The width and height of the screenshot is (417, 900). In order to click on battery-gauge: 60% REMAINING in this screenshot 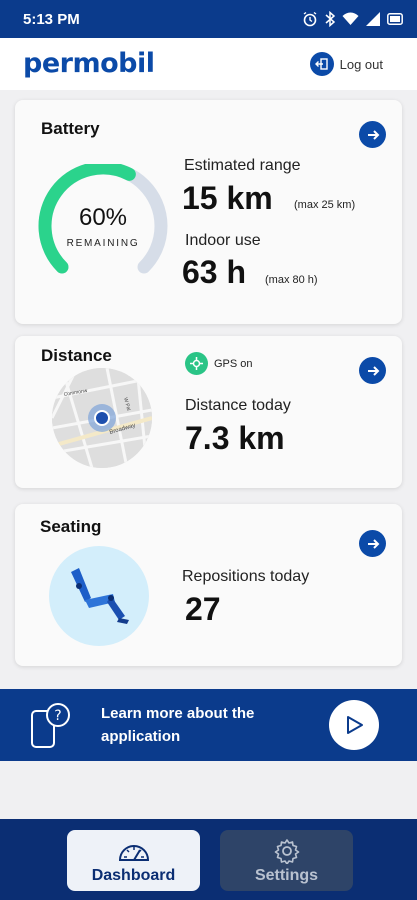, I will do `click(103, 220)`.